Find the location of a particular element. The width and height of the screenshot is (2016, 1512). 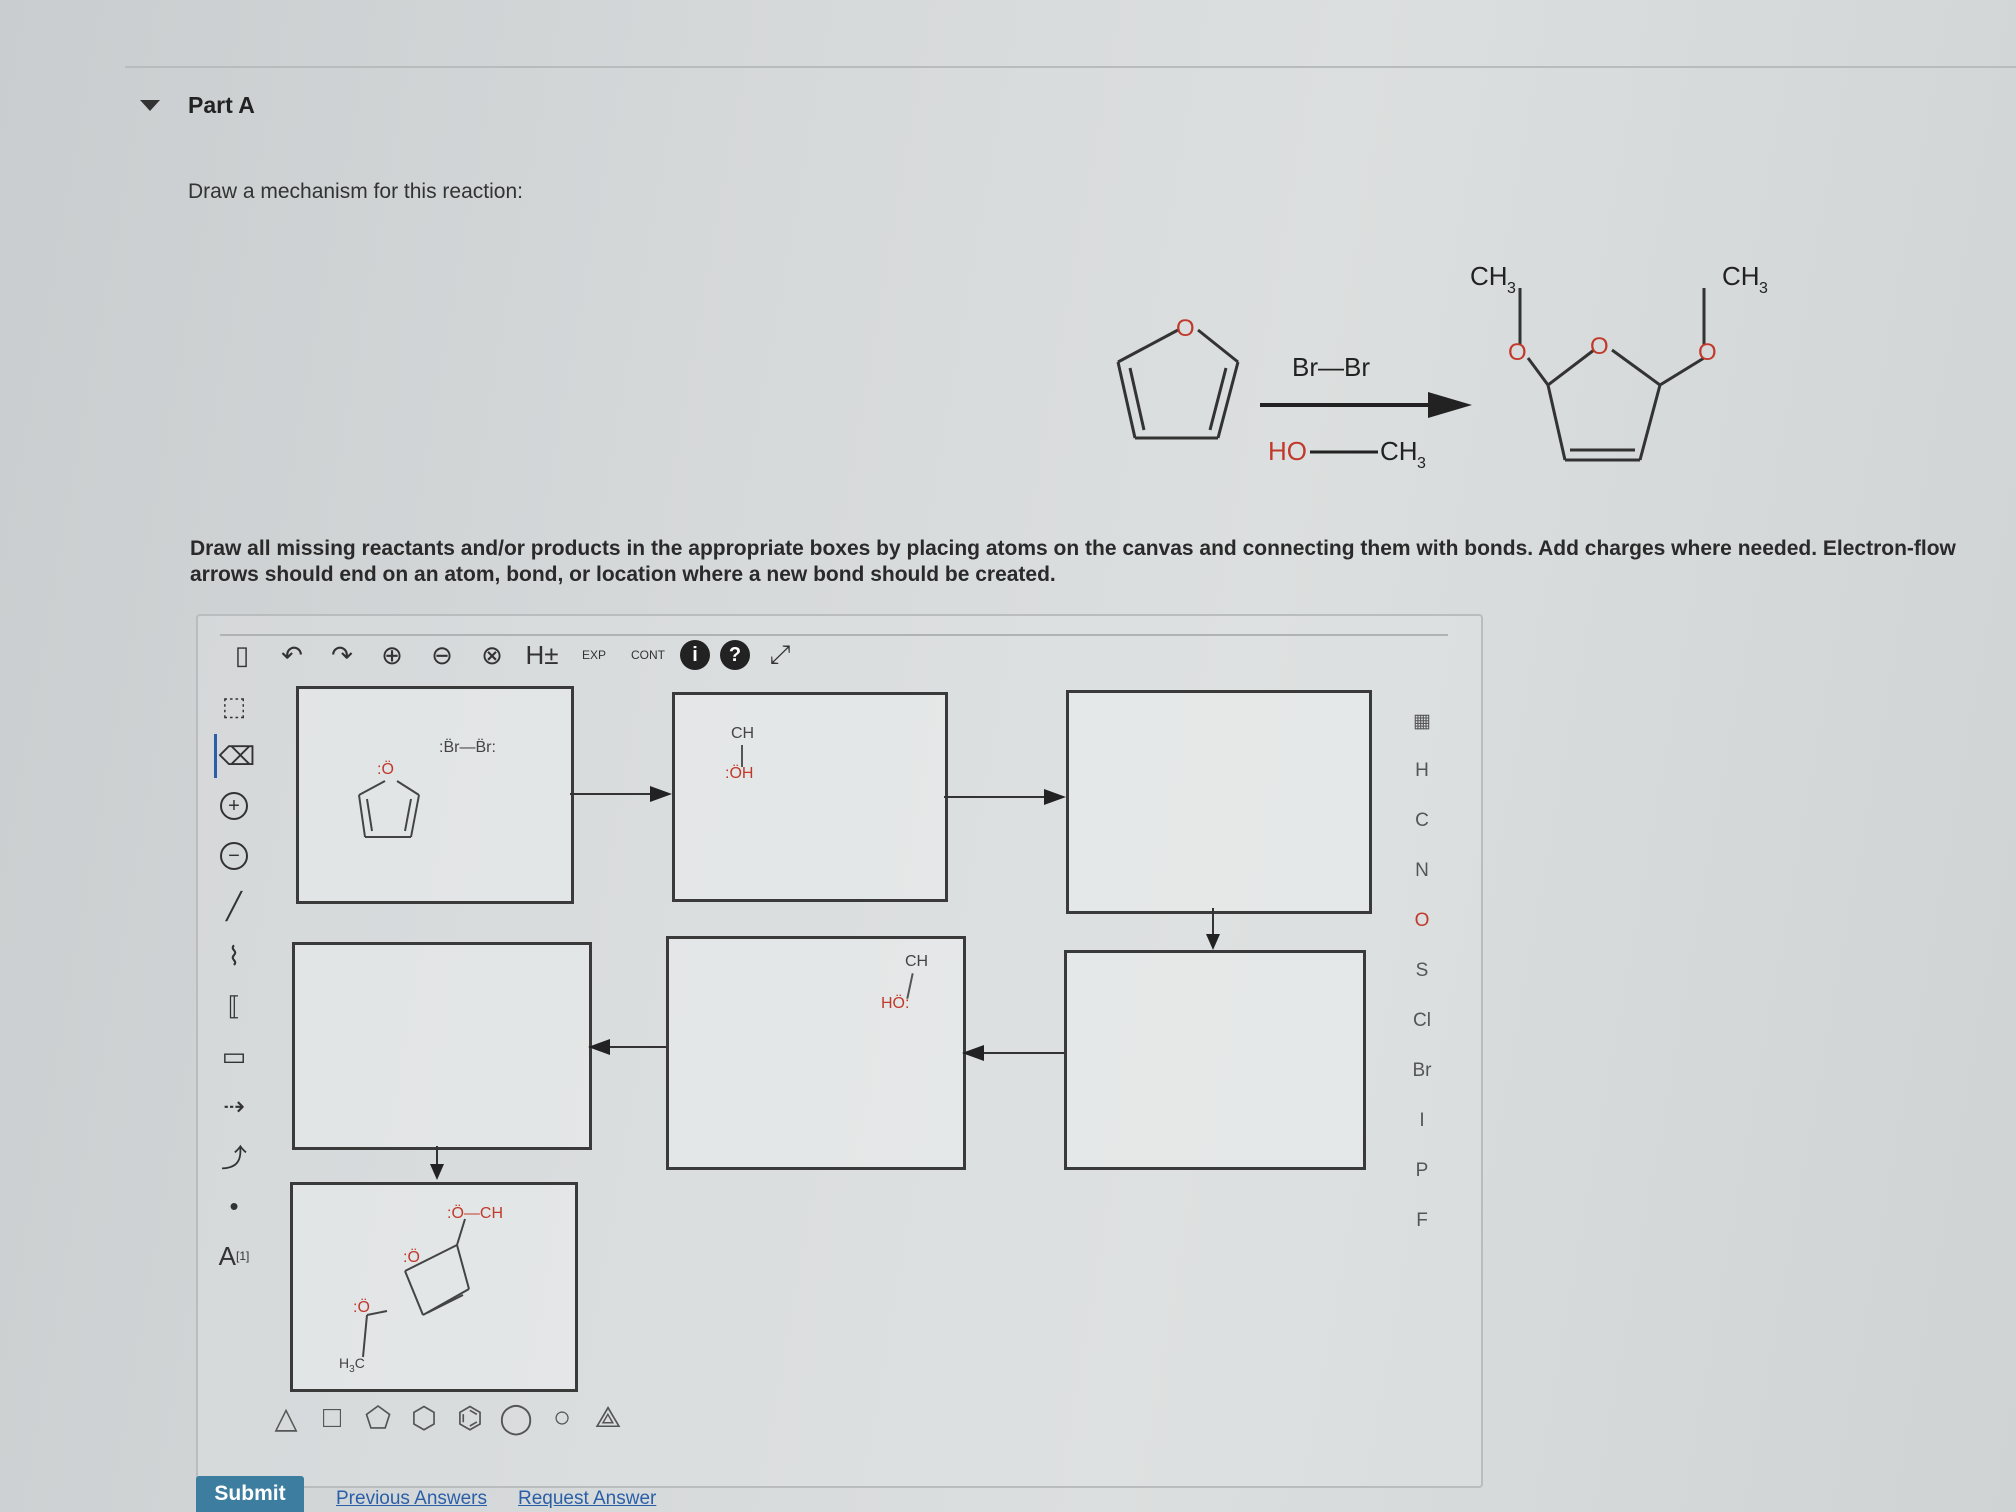

element-c: C is located at coordinates (1422, 821).